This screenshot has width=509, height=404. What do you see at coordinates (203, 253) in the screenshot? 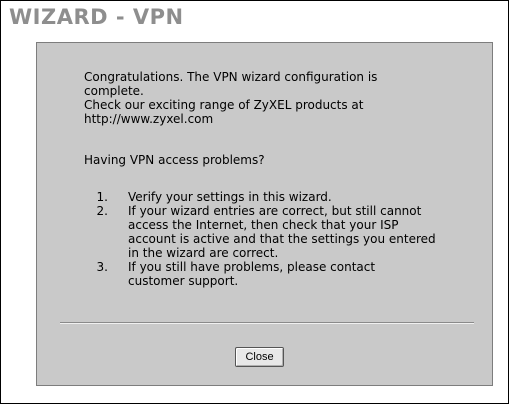
I see `step-2-line-4: in the wizard are correct.` at bounding box center [203, 253].